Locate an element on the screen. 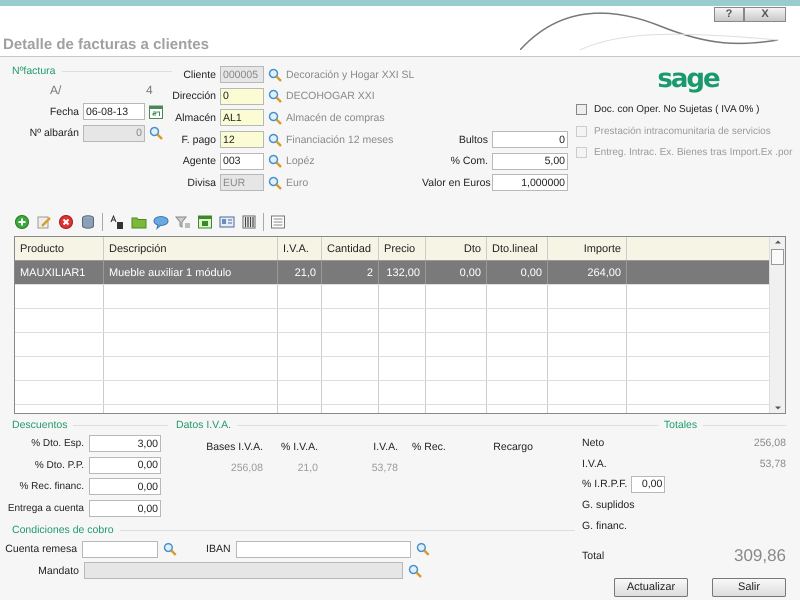 Image resolution: width=800 pixels, height=600 pixels. database-icon is located at coordinates (88, 222).